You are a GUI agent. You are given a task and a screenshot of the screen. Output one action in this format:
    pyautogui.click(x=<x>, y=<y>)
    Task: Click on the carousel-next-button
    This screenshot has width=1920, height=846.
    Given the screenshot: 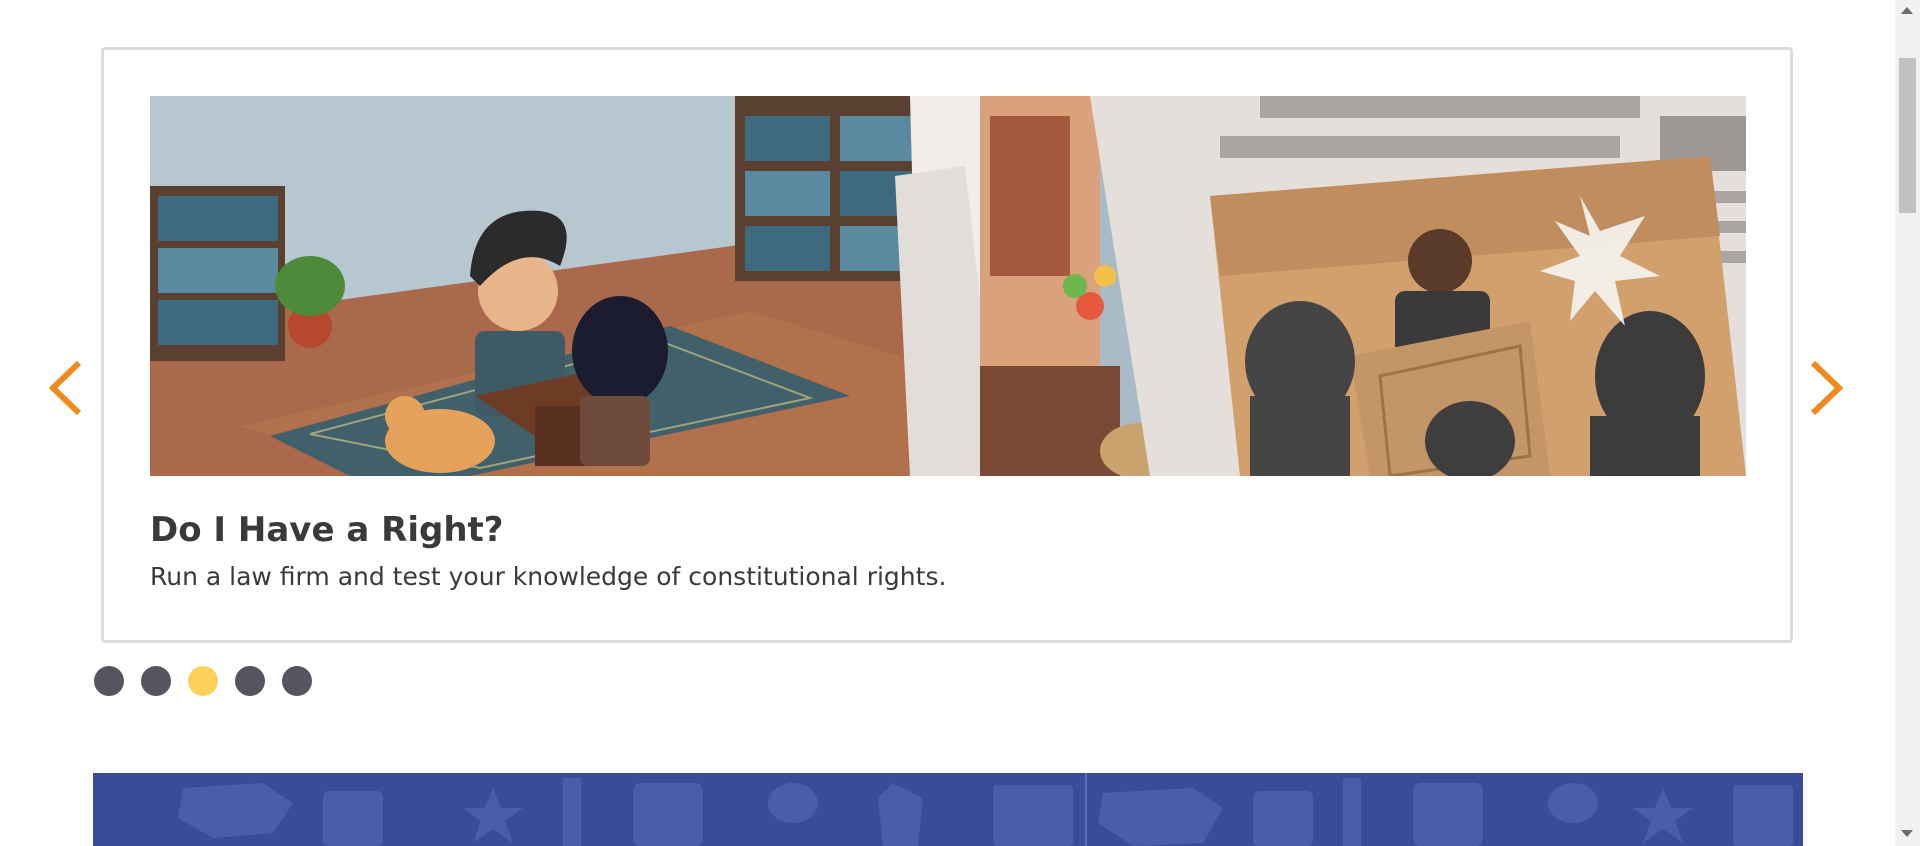 What is the action you would take?
    pyautogui.click(x=1826, y=388)
    